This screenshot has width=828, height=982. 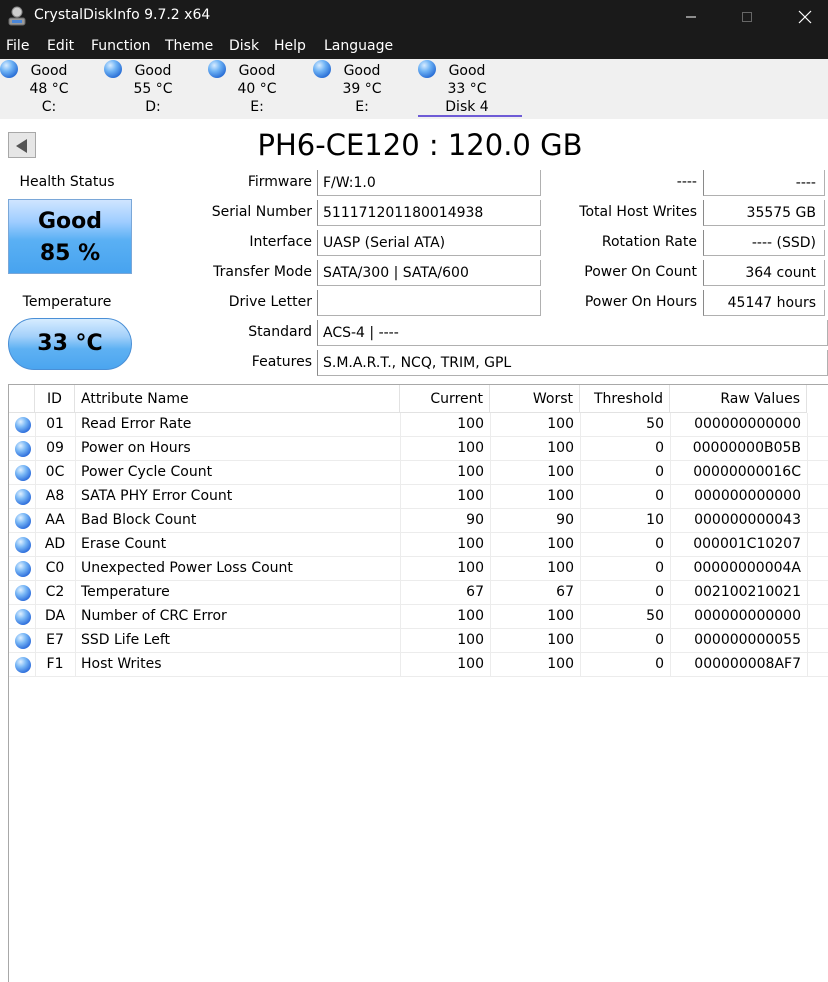 I want to click on temperature-badge: 33 °C, so click(x=70, y=344).